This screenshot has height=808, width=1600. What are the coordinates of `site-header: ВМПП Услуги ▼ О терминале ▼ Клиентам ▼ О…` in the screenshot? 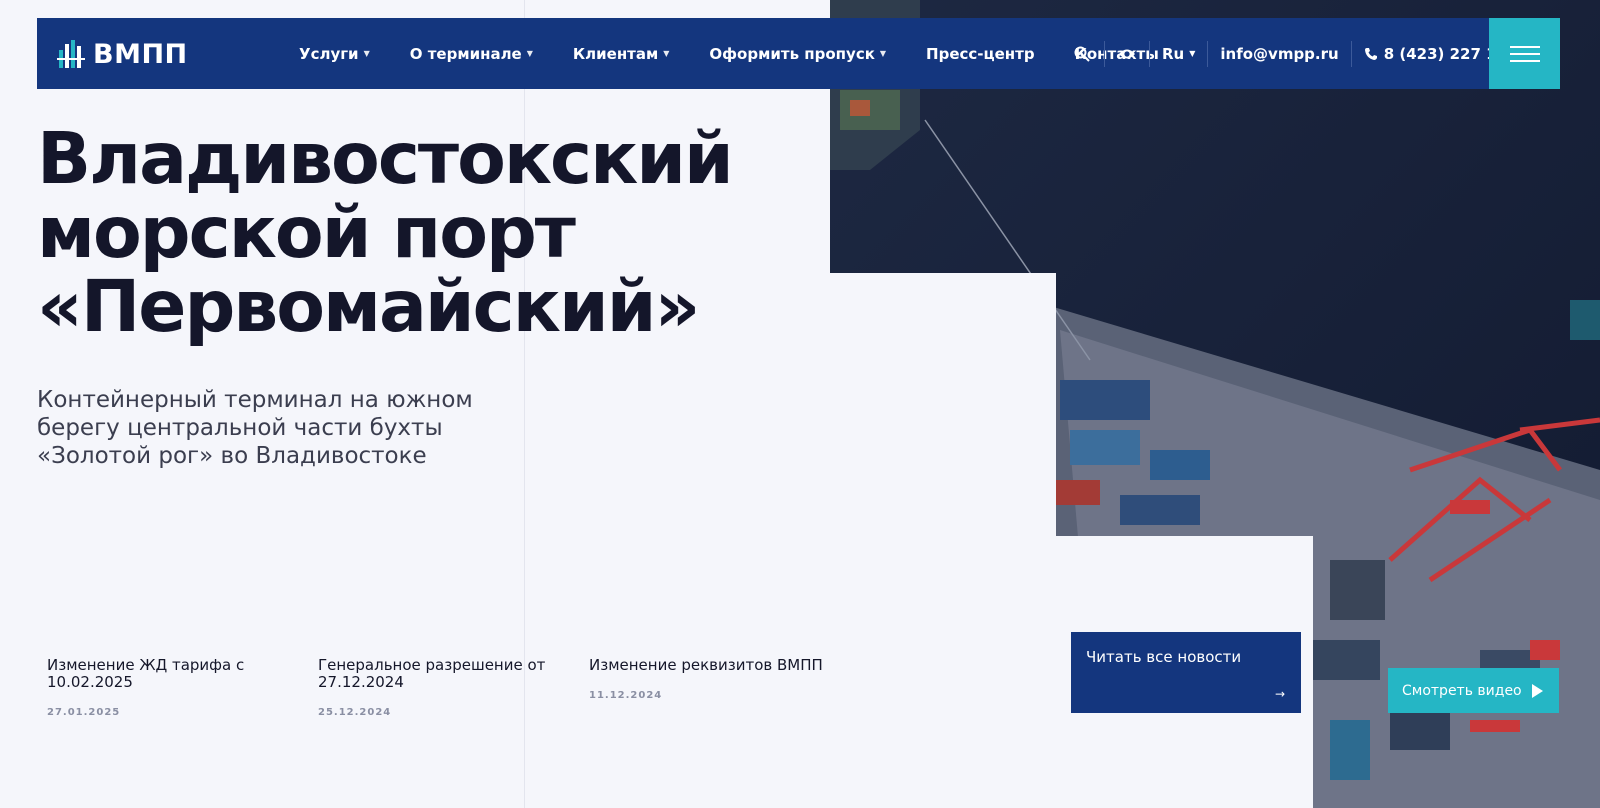 It's located at (798, 53).